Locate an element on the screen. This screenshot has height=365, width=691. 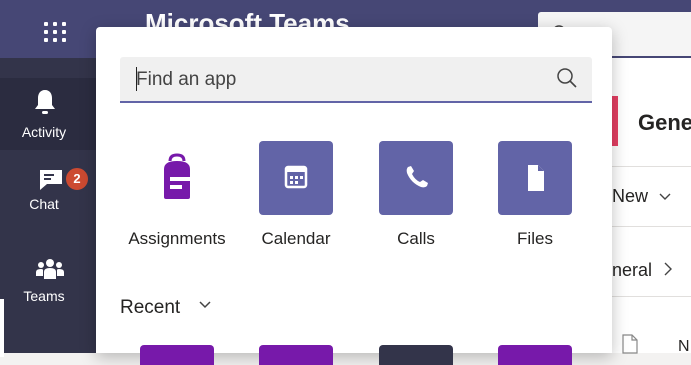
recent-label: Recent is located at coordinates (150, 307).